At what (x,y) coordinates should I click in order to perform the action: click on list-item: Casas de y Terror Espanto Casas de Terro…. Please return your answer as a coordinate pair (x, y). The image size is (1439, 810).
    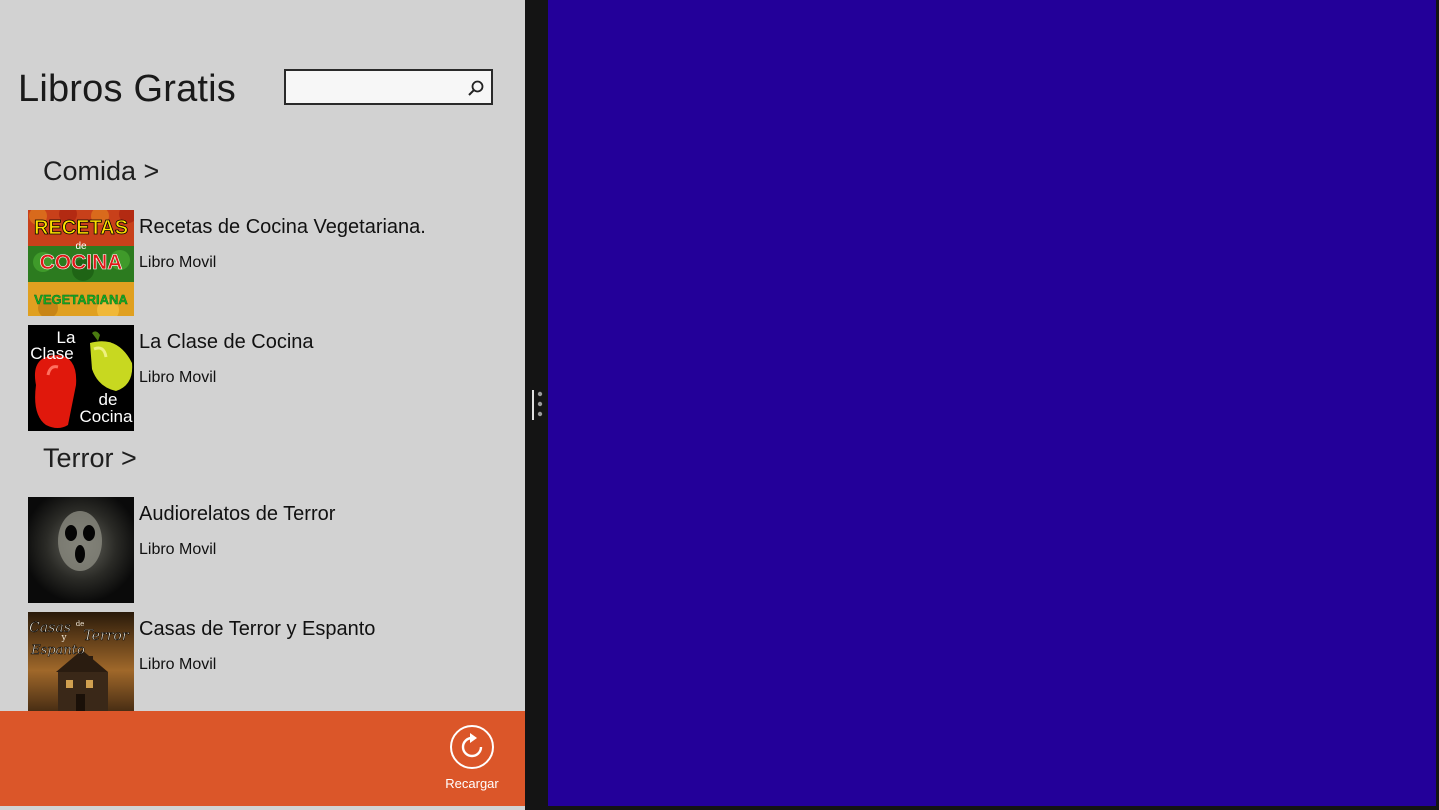
    Looking at the image, I should click on (263, 665).